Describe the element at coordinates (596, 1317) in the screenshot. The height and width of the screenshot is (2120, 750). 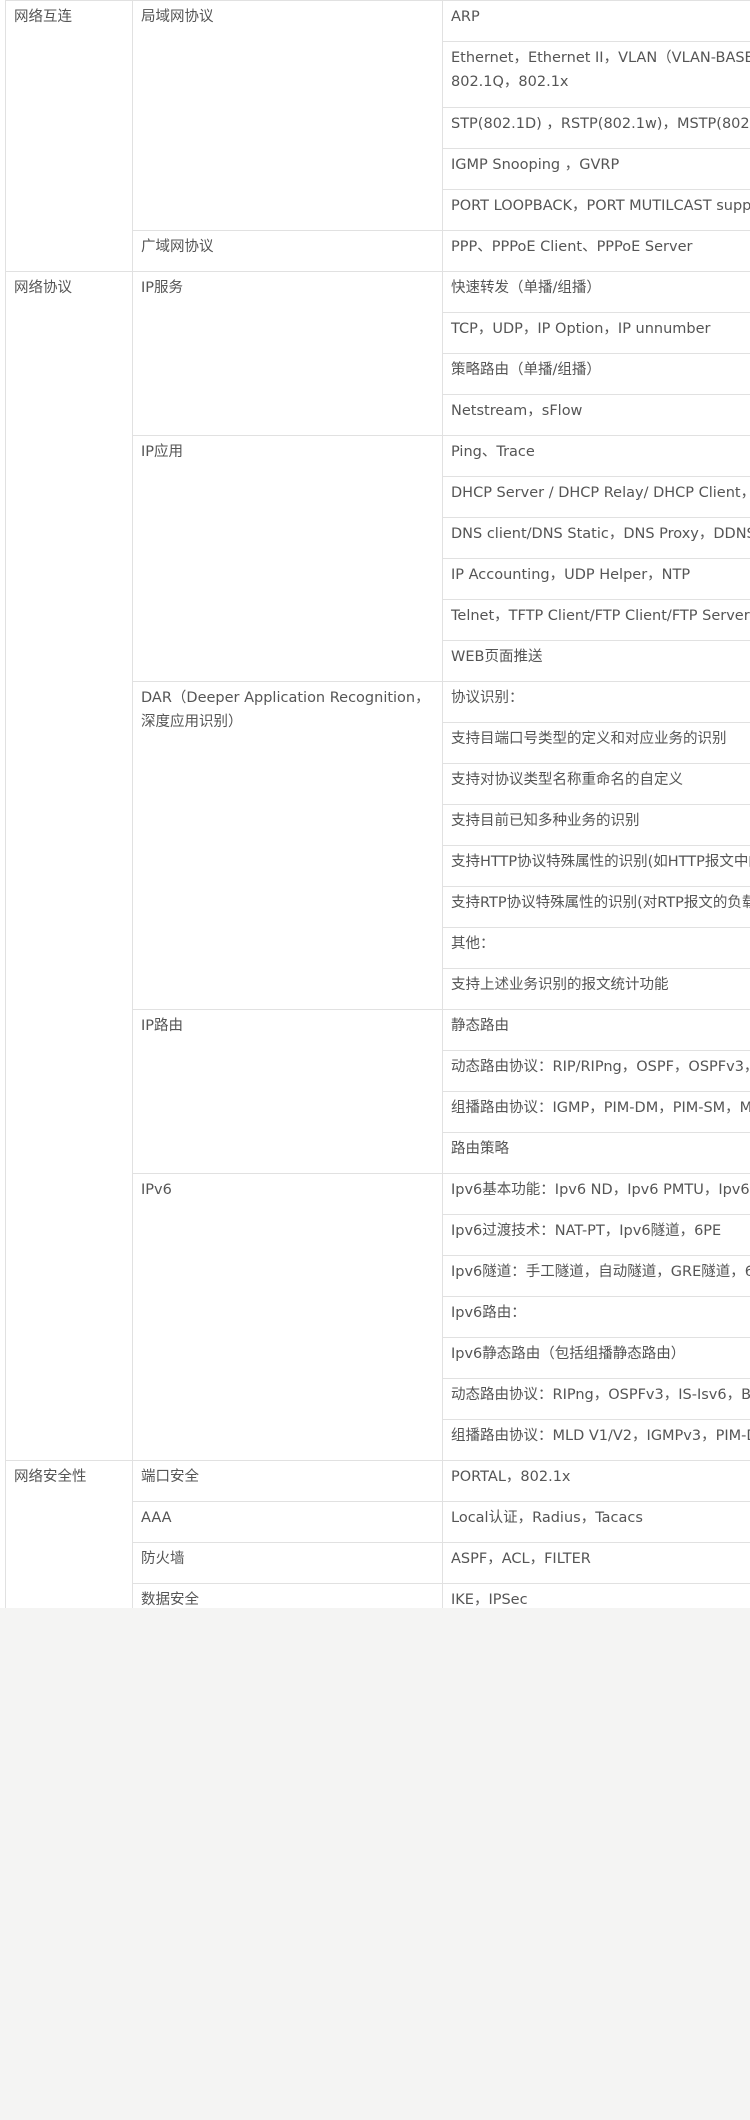
I see `value-cell: Ipv6路由：` at that location.